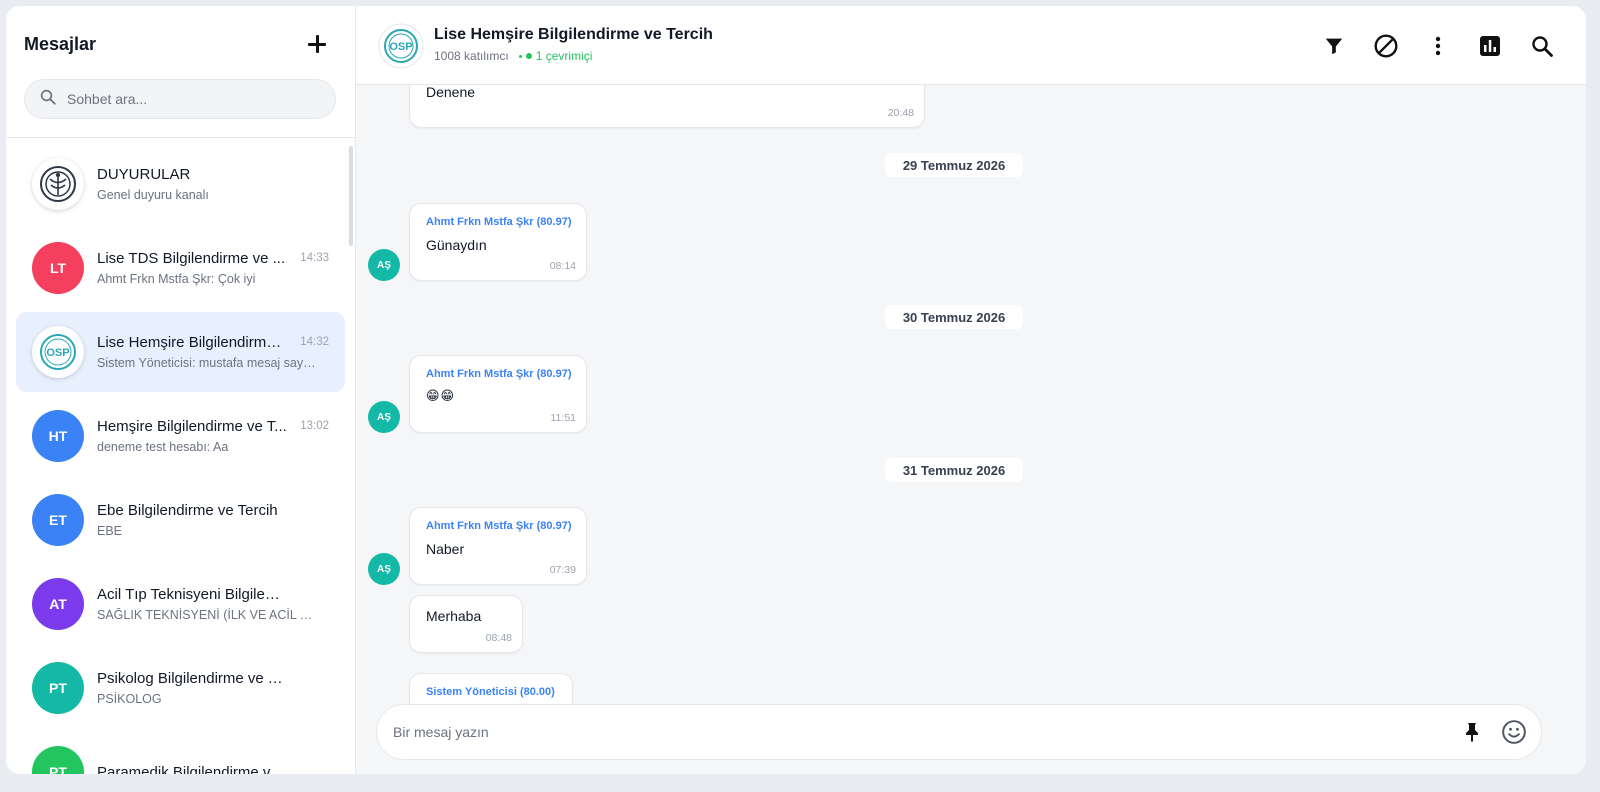 The height and width of the screenshot is (792, 1600). What do you see at coordinates (58, 520) in the screenshot?
I see `avatar: ET` at bounding box center [58, 520].